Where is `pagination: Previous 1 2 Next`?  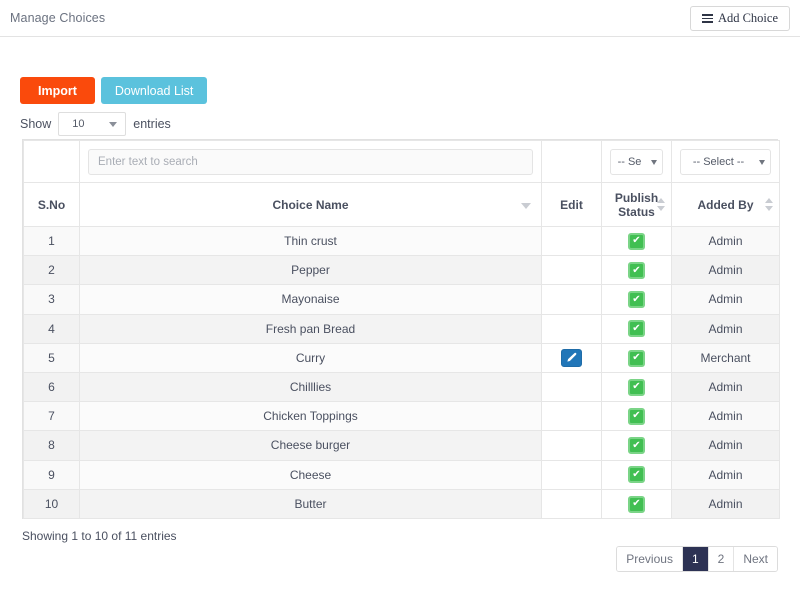
pagination: Previous 1 2 Next is located at coordinates (697, 559).